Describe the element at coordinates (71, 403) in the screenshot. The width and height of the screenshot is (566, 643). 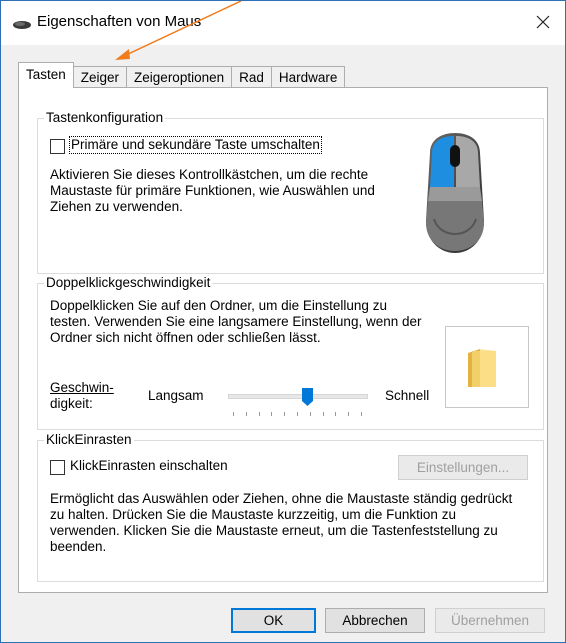
I see `speed-label-line2: digkeit:` at that location.